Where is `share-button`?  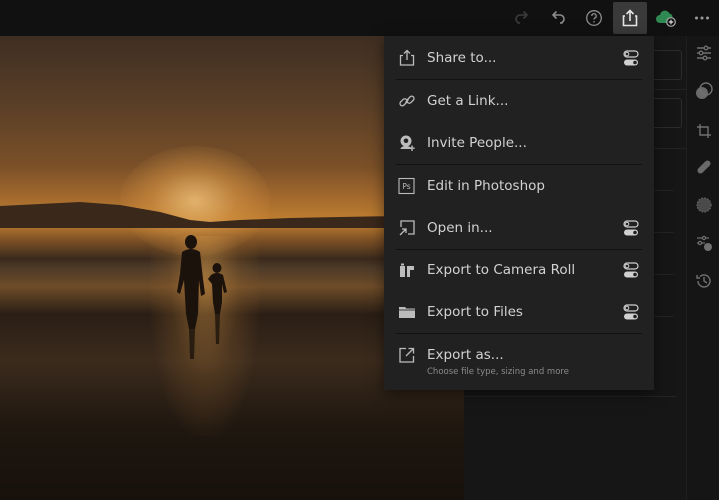 share-button is located at coordinates (630, 17).